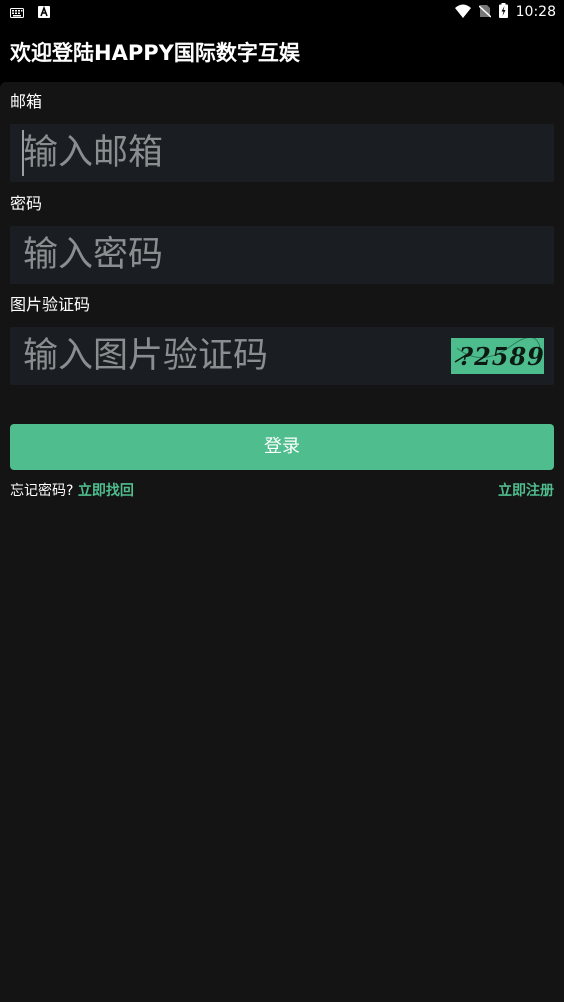  What do you see at coordinates (526, 491) in the screenshot?
I see `register-link: 立即注册` at bounding box center [526, 491].